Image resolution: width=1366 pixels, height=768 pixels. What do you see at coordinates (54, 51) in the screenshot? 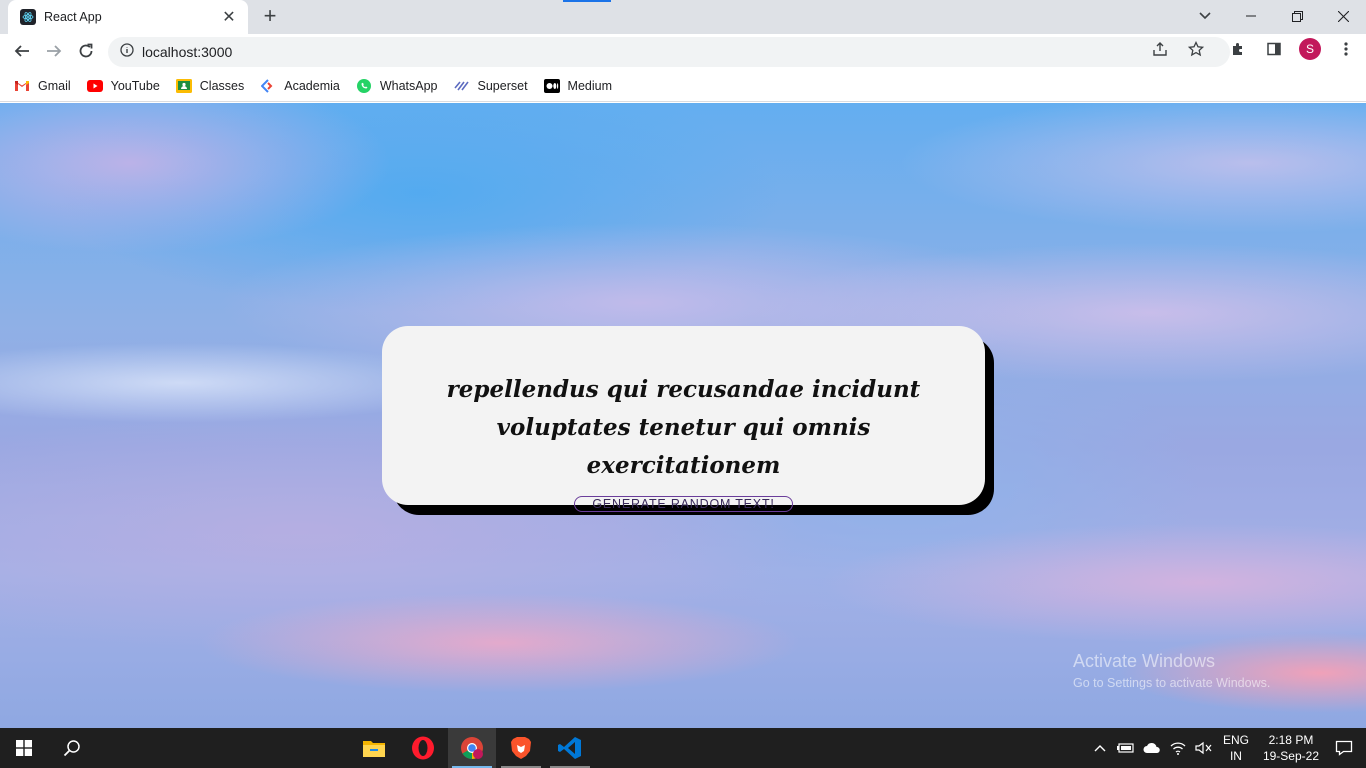
I see `forward-arrow-icon` at bounding box center [54, 51].